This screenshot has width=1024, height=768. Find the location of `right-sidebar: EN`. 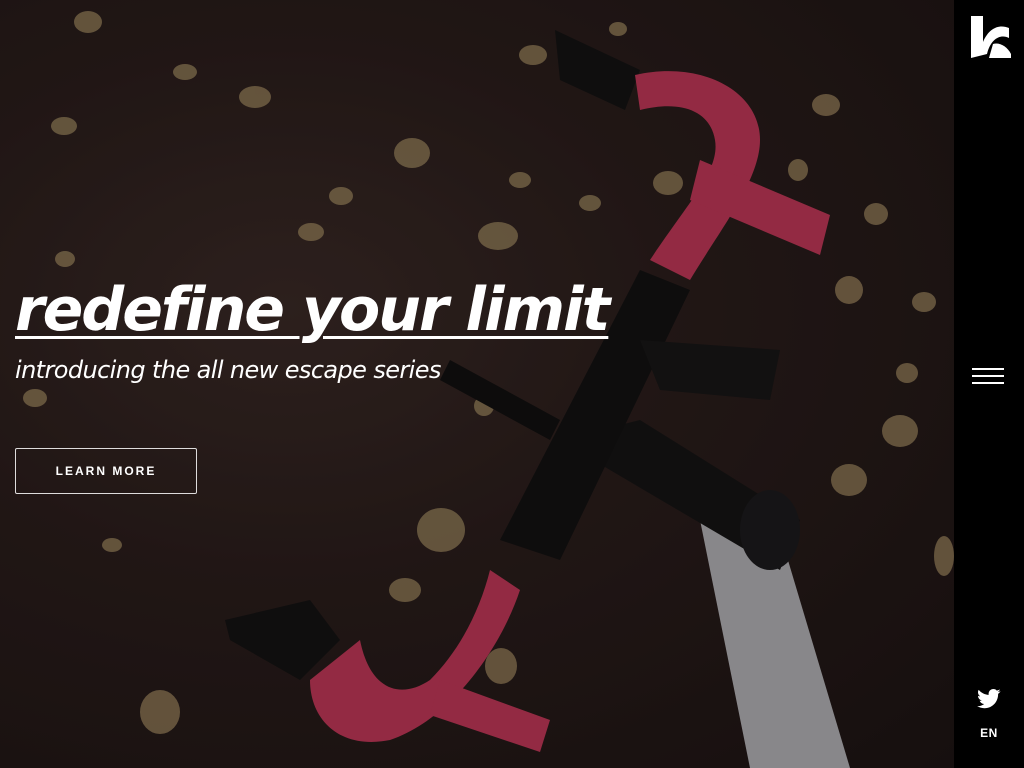

right-sidebar: EN is located at coordinates (989, 384).